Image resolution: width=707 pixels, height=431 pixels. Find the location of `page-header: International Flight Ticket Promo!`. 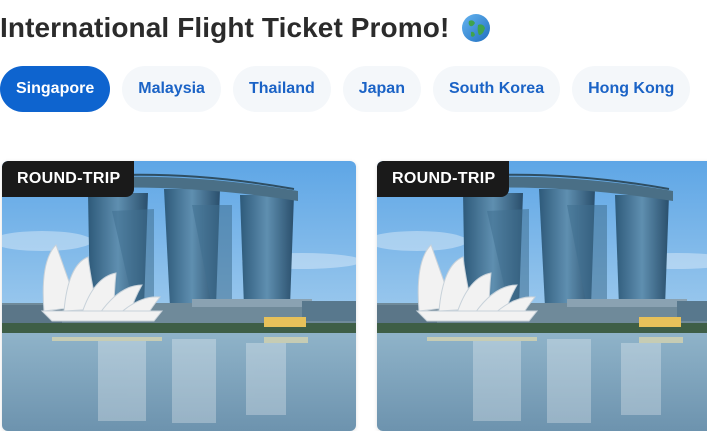

page-header: International Flight Ticket Promo! is located at coordinates (245, 28).